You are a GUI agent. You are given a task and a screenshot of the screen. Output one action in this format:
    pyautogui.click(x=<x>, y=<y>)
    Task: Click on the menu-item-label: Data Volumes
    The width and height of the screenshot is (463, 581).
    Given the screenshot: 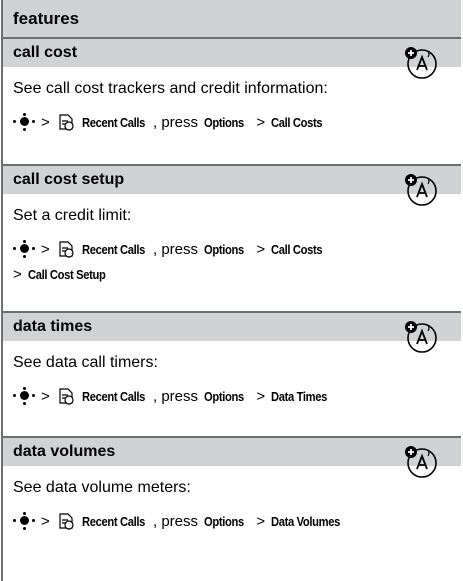 What is the action you would take?
    pyautogui.click(x=306, y=521)
    